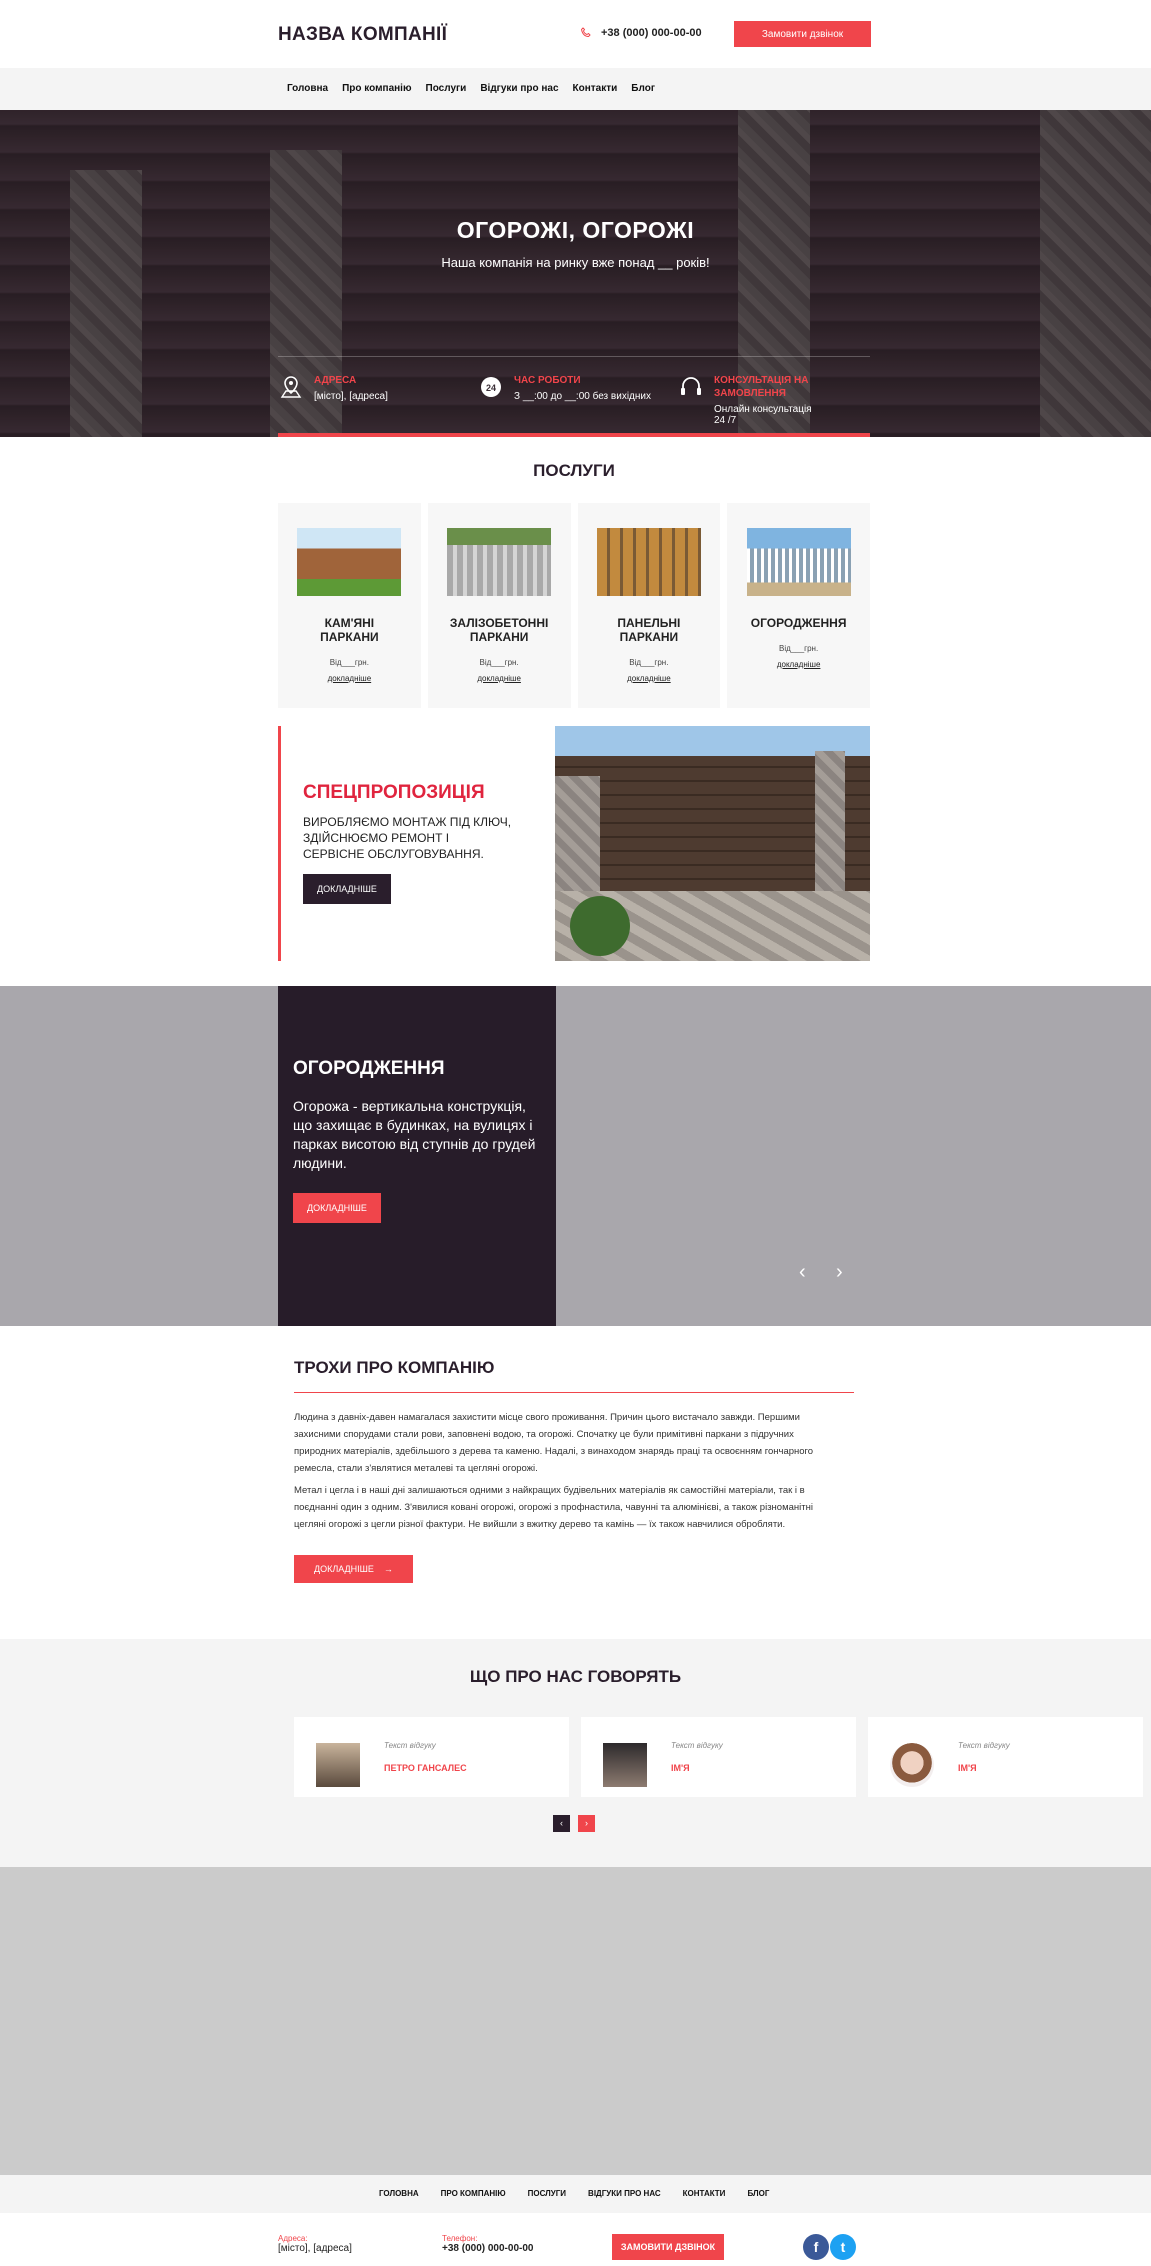 This screenshot has height=2266, width=1151. I want to click on about-more-button: ДОКЛАДНІШЕ →, so click(353, 1569).